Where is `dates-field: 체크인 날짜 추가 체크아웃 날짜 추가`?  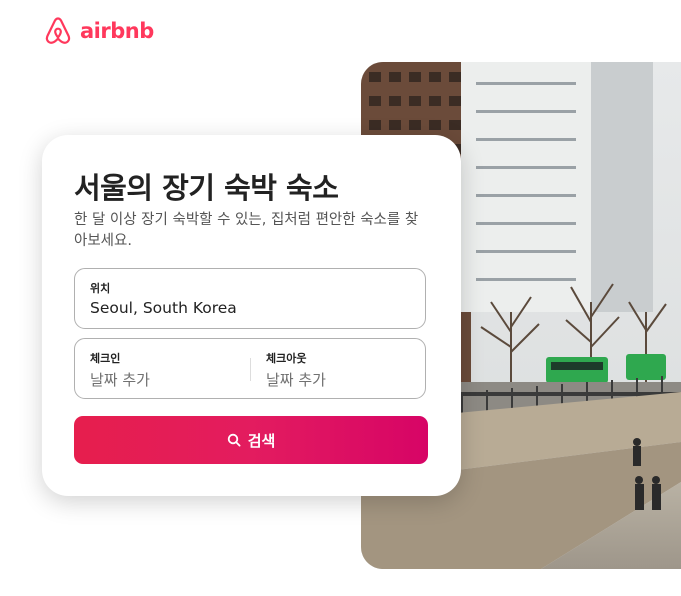 dates-field: 체크인 날짜 추가 체크아웃 날짜 추가 is located at coordinates (250, 368).